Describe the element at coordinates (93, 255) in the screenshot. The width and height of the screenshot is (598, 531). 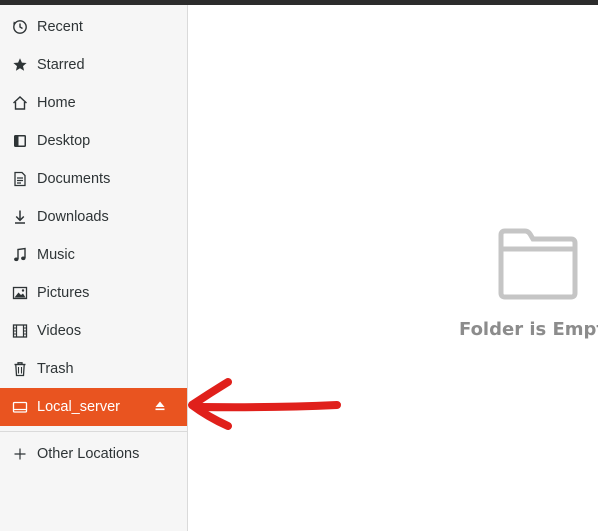
I see `sidebar-item-music: Music` at that location.